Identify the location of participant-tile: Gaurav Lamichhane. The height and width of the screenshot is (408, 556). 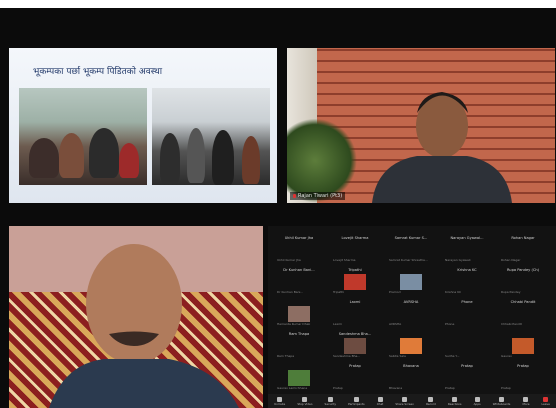
(299, 377).